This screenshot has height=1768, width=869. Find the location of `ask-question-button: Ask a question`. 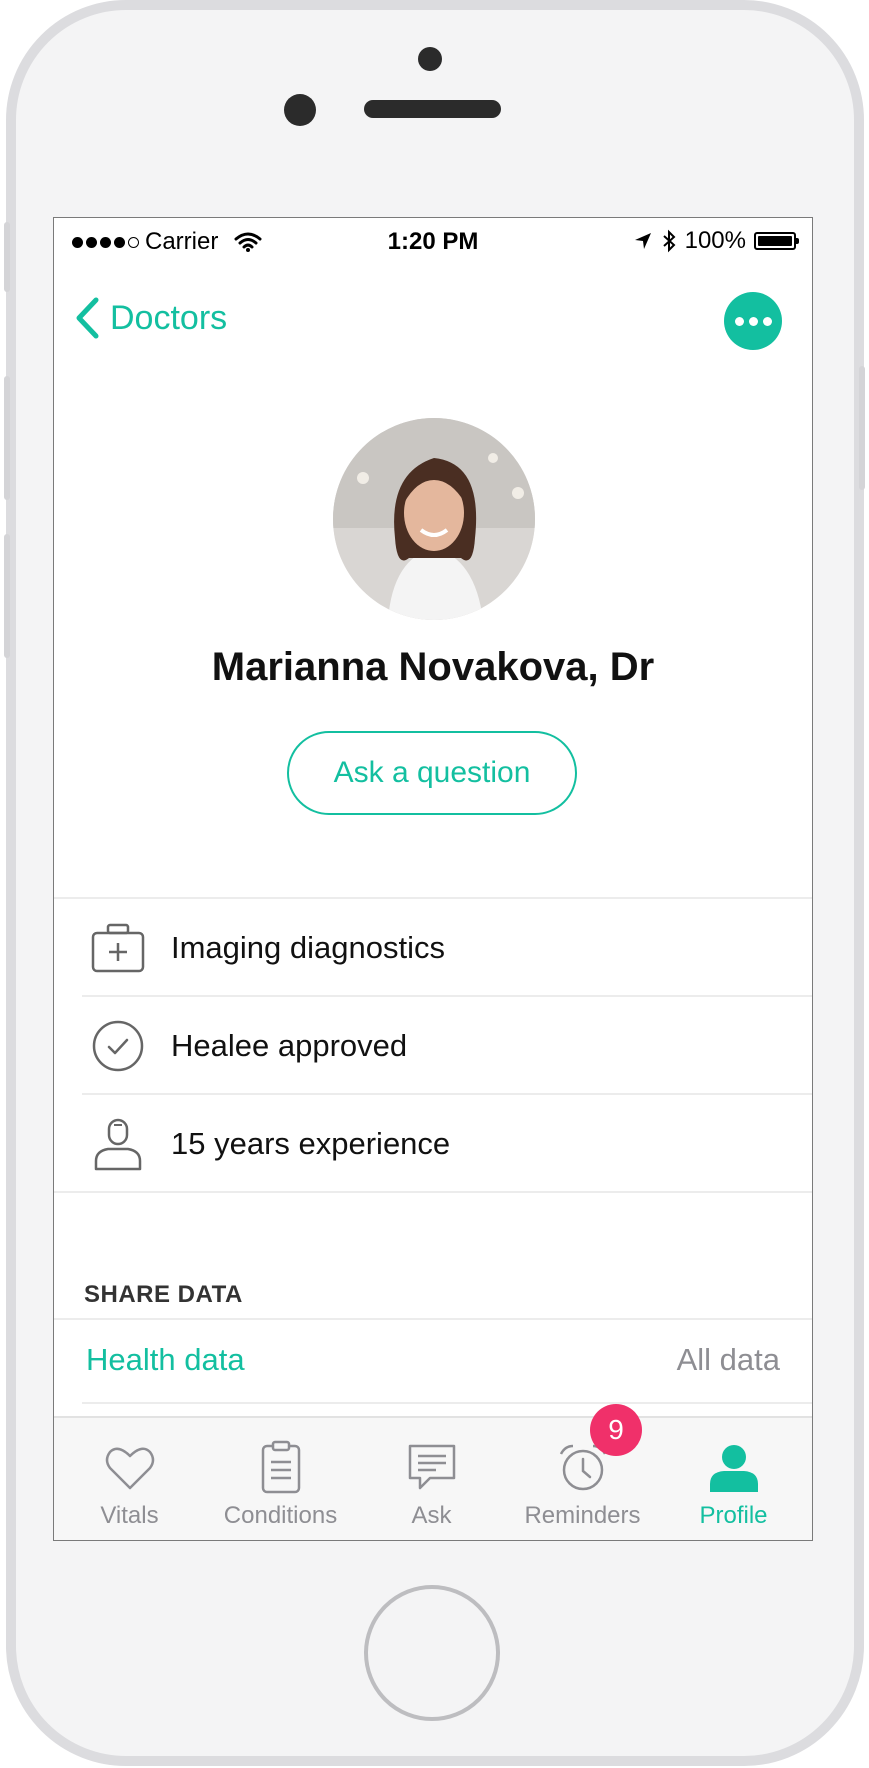

ask-question-button: Ask a question is located at coordinates (432, 773).